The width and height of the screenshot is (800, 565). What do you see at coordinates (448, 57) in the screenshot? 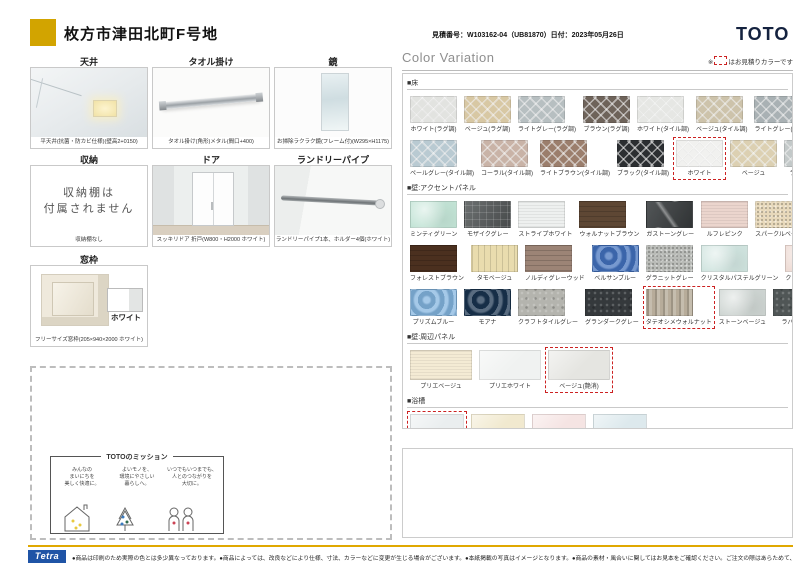
I see `color-variation-title: Color Variation` at bounding box center [448, 57].